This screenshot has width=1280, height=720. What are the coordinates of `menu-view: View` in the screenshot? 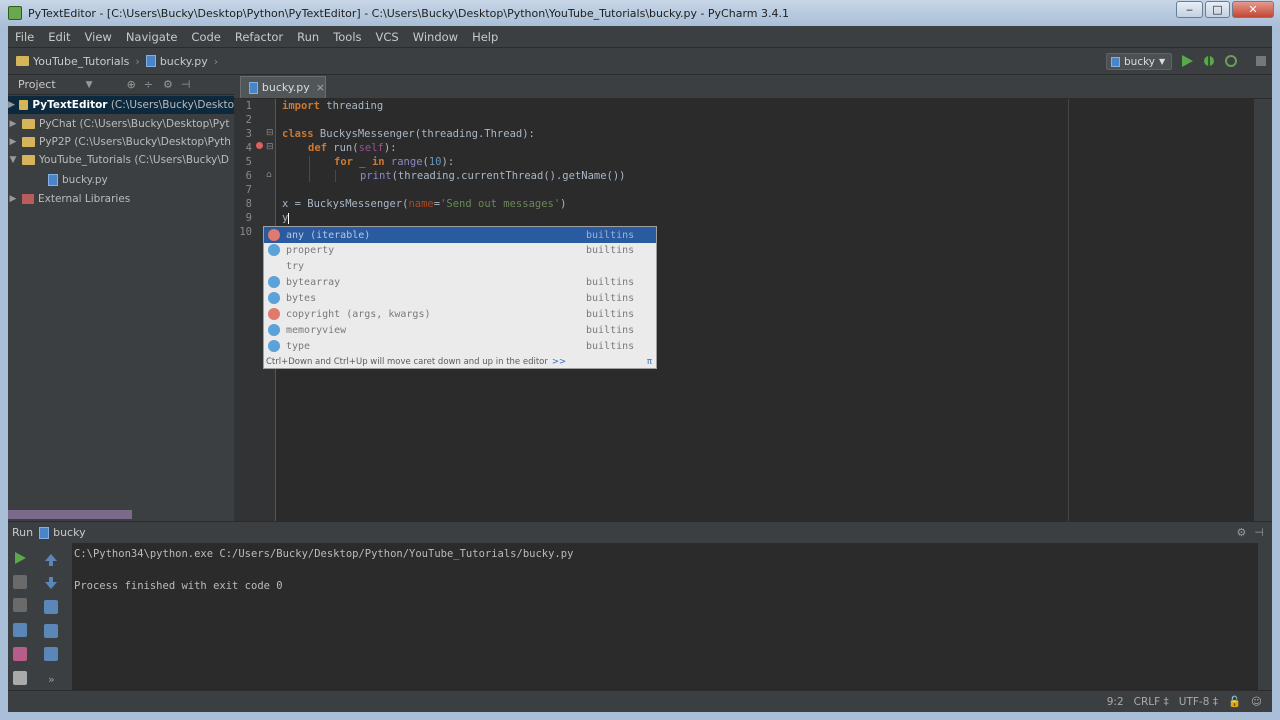 It's located at (98, 37).